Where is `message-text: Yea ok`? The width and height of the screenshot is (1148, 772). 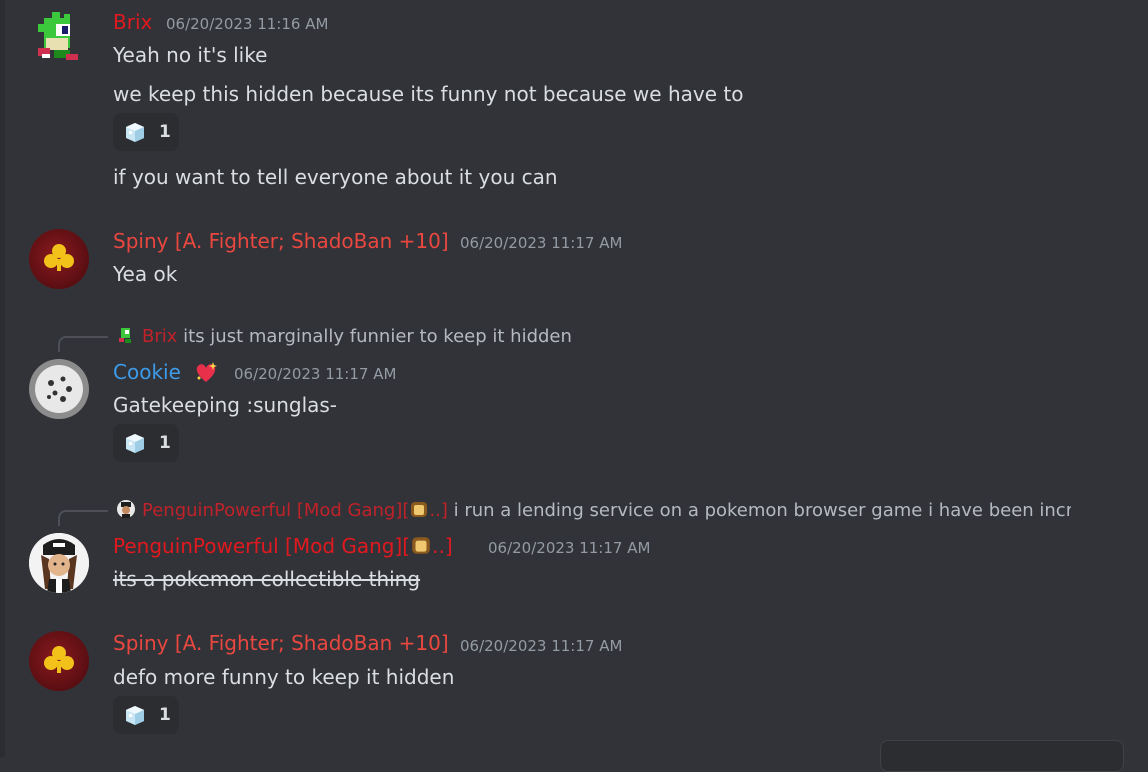 message-text: Yea ok is located at coordinates (145, 274).